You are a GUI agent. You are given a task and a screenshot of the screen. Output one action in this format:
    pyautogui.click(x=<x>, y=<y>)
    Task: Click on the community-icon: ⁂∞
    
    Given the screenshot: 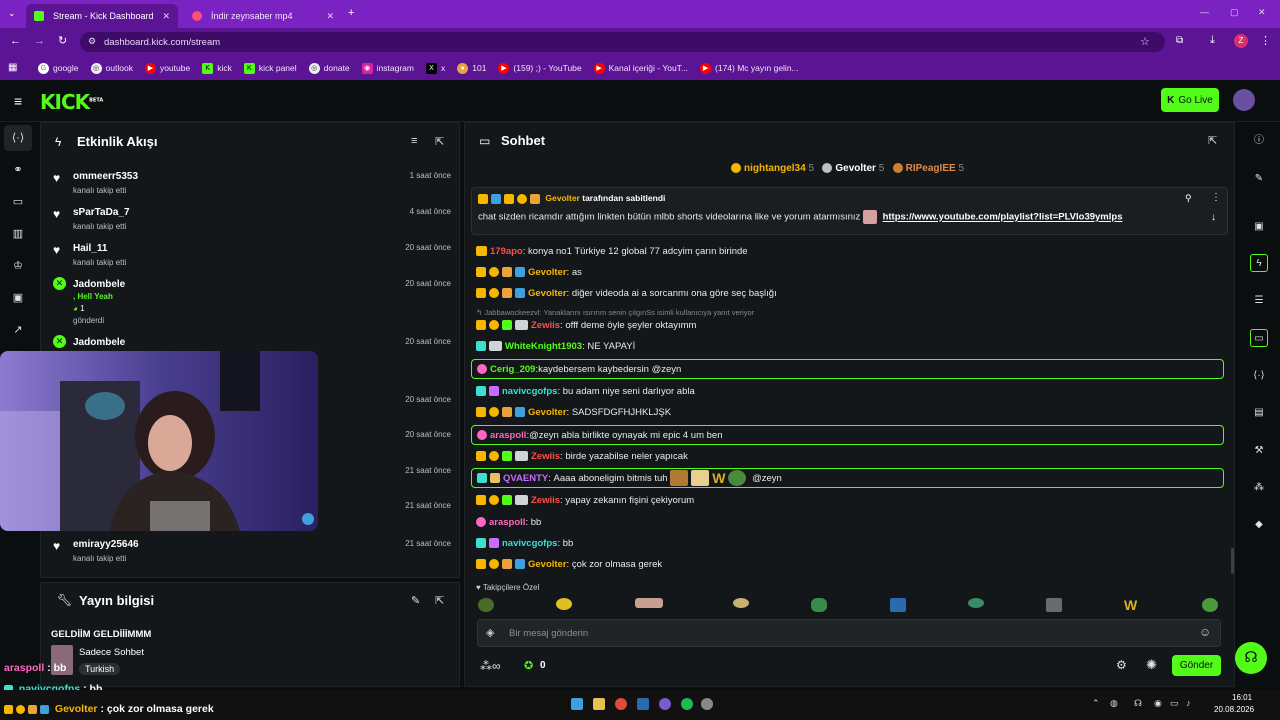 What is the action you would take?
    pyautogui.click(x=490, y=666)
    